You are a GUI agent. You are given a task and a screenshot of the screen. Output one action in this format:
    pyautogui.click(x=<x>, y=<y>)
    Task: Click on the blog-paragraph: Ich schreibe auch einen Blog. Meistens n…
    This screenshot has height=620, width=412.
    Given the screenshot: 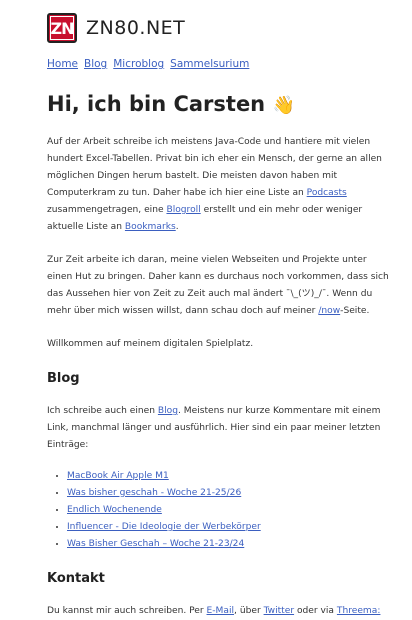 What is the action you would take?
    pyautogui.click(x=219, y=428)
    